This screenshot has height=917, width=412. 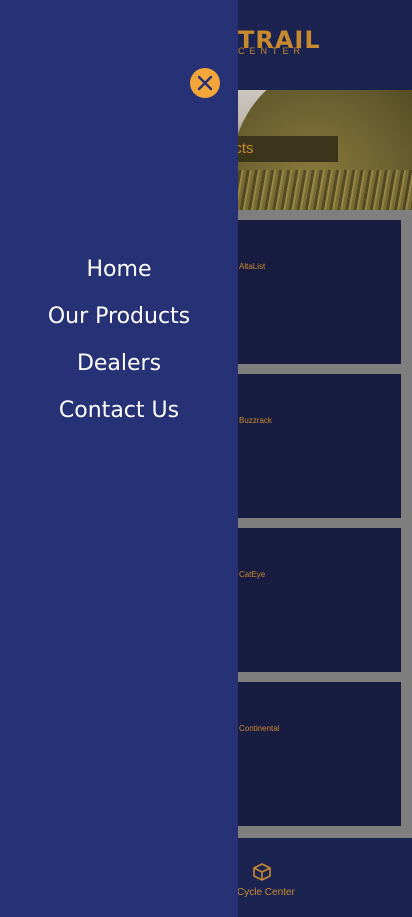 I want to click on scrollbar, so click(x=407, y=525).